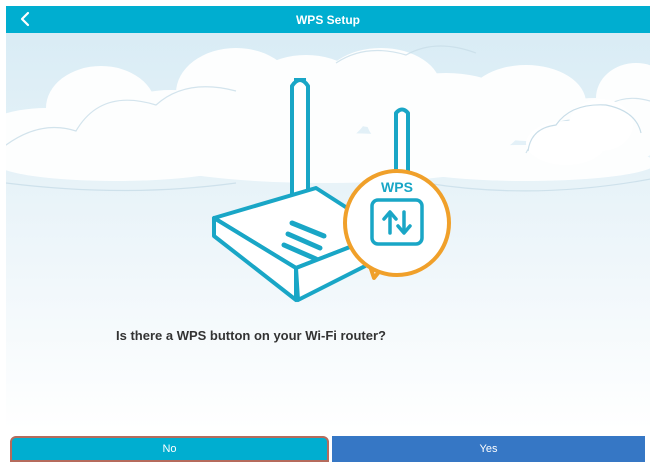 Image resolution: width=656 pixels, height=462 pixels. Describe the element at coordinates (488, 449) in the screenshot. I see `yes-button: Yes` at that location.